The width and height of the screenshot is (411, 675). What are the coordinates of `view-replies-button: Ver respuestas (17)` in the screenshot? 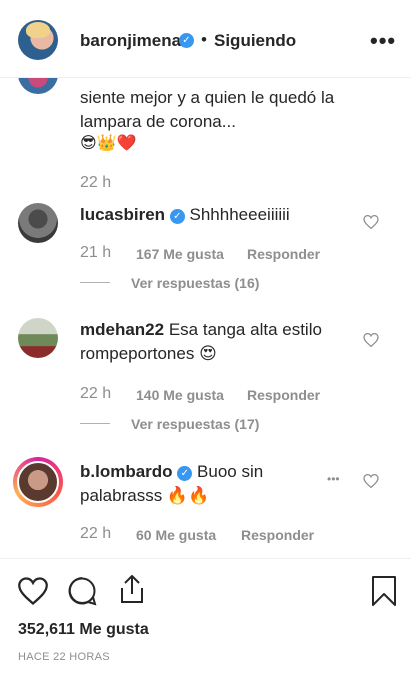 It's located at (195, 424).